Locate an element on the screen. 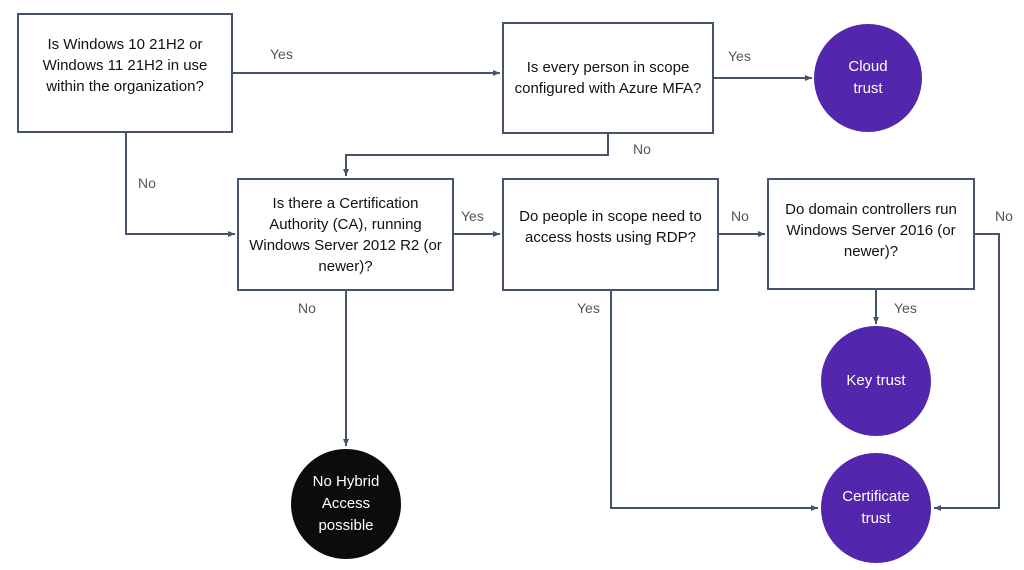 The image size is (1024, 570). outcome-cloud-trust: Cloud trust is located at coordinates (868, 78).